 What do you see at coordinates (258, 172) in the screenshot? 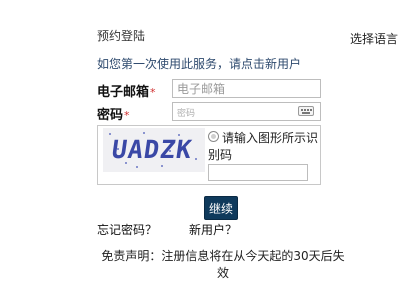
I see `captcha-input` at bounding box center [258, 172].